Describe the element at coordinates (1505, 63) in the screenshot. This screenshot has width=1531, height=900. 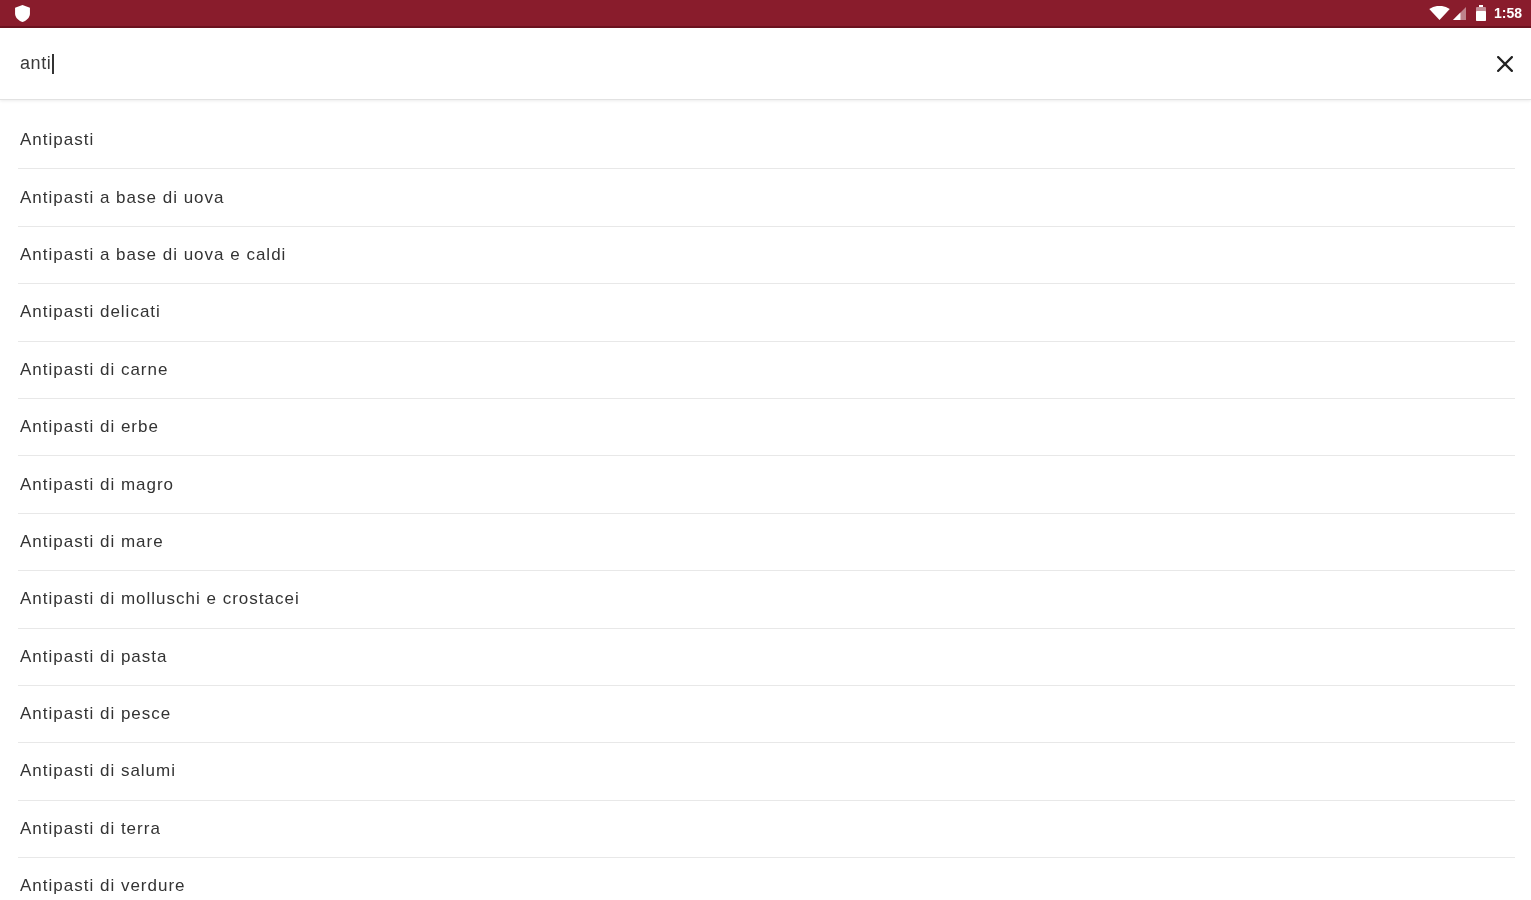
I see `close-icon` at that location.